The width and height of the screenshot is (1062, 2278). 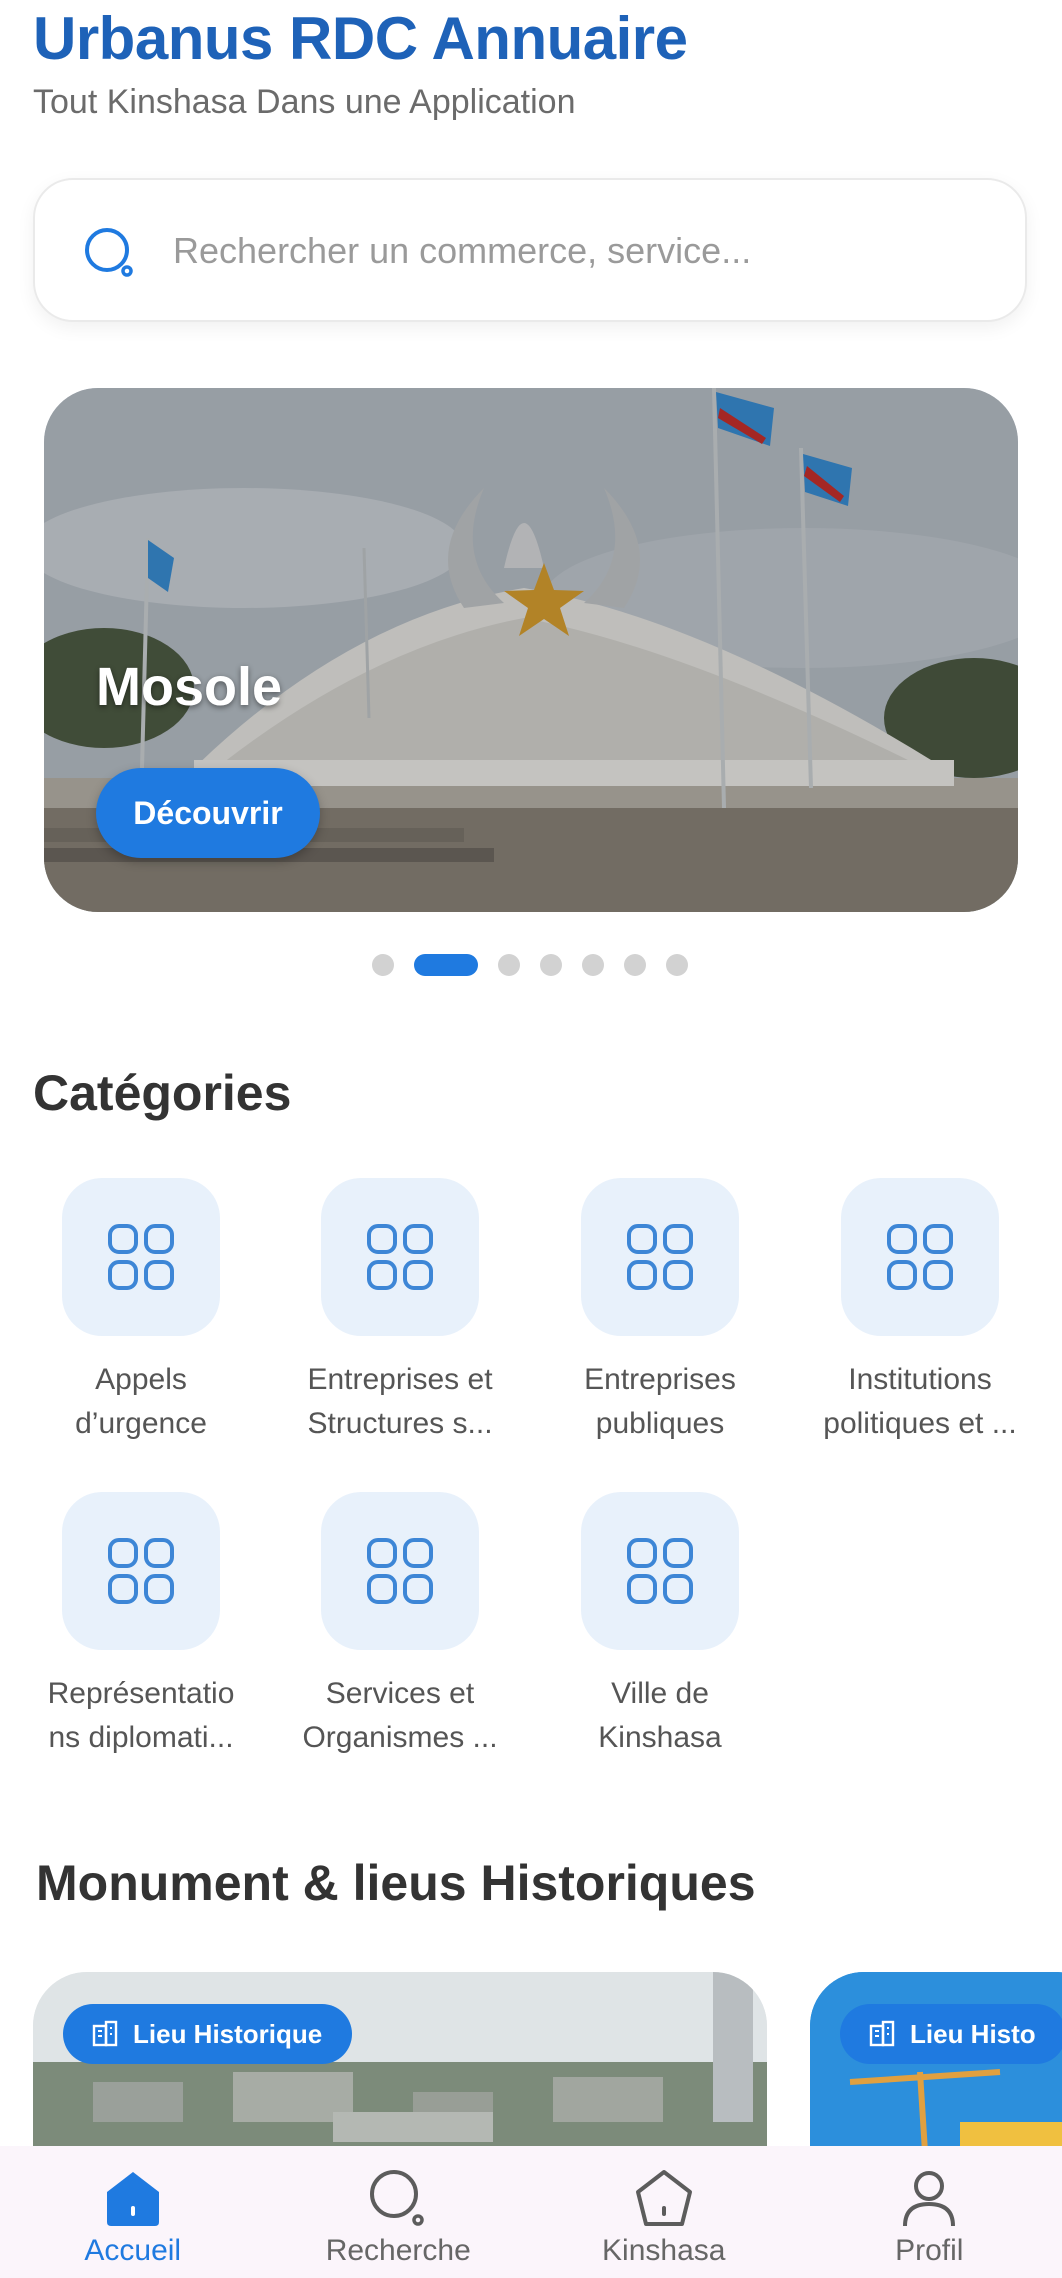 I want to click on search-input, so click(x=583, y=251).